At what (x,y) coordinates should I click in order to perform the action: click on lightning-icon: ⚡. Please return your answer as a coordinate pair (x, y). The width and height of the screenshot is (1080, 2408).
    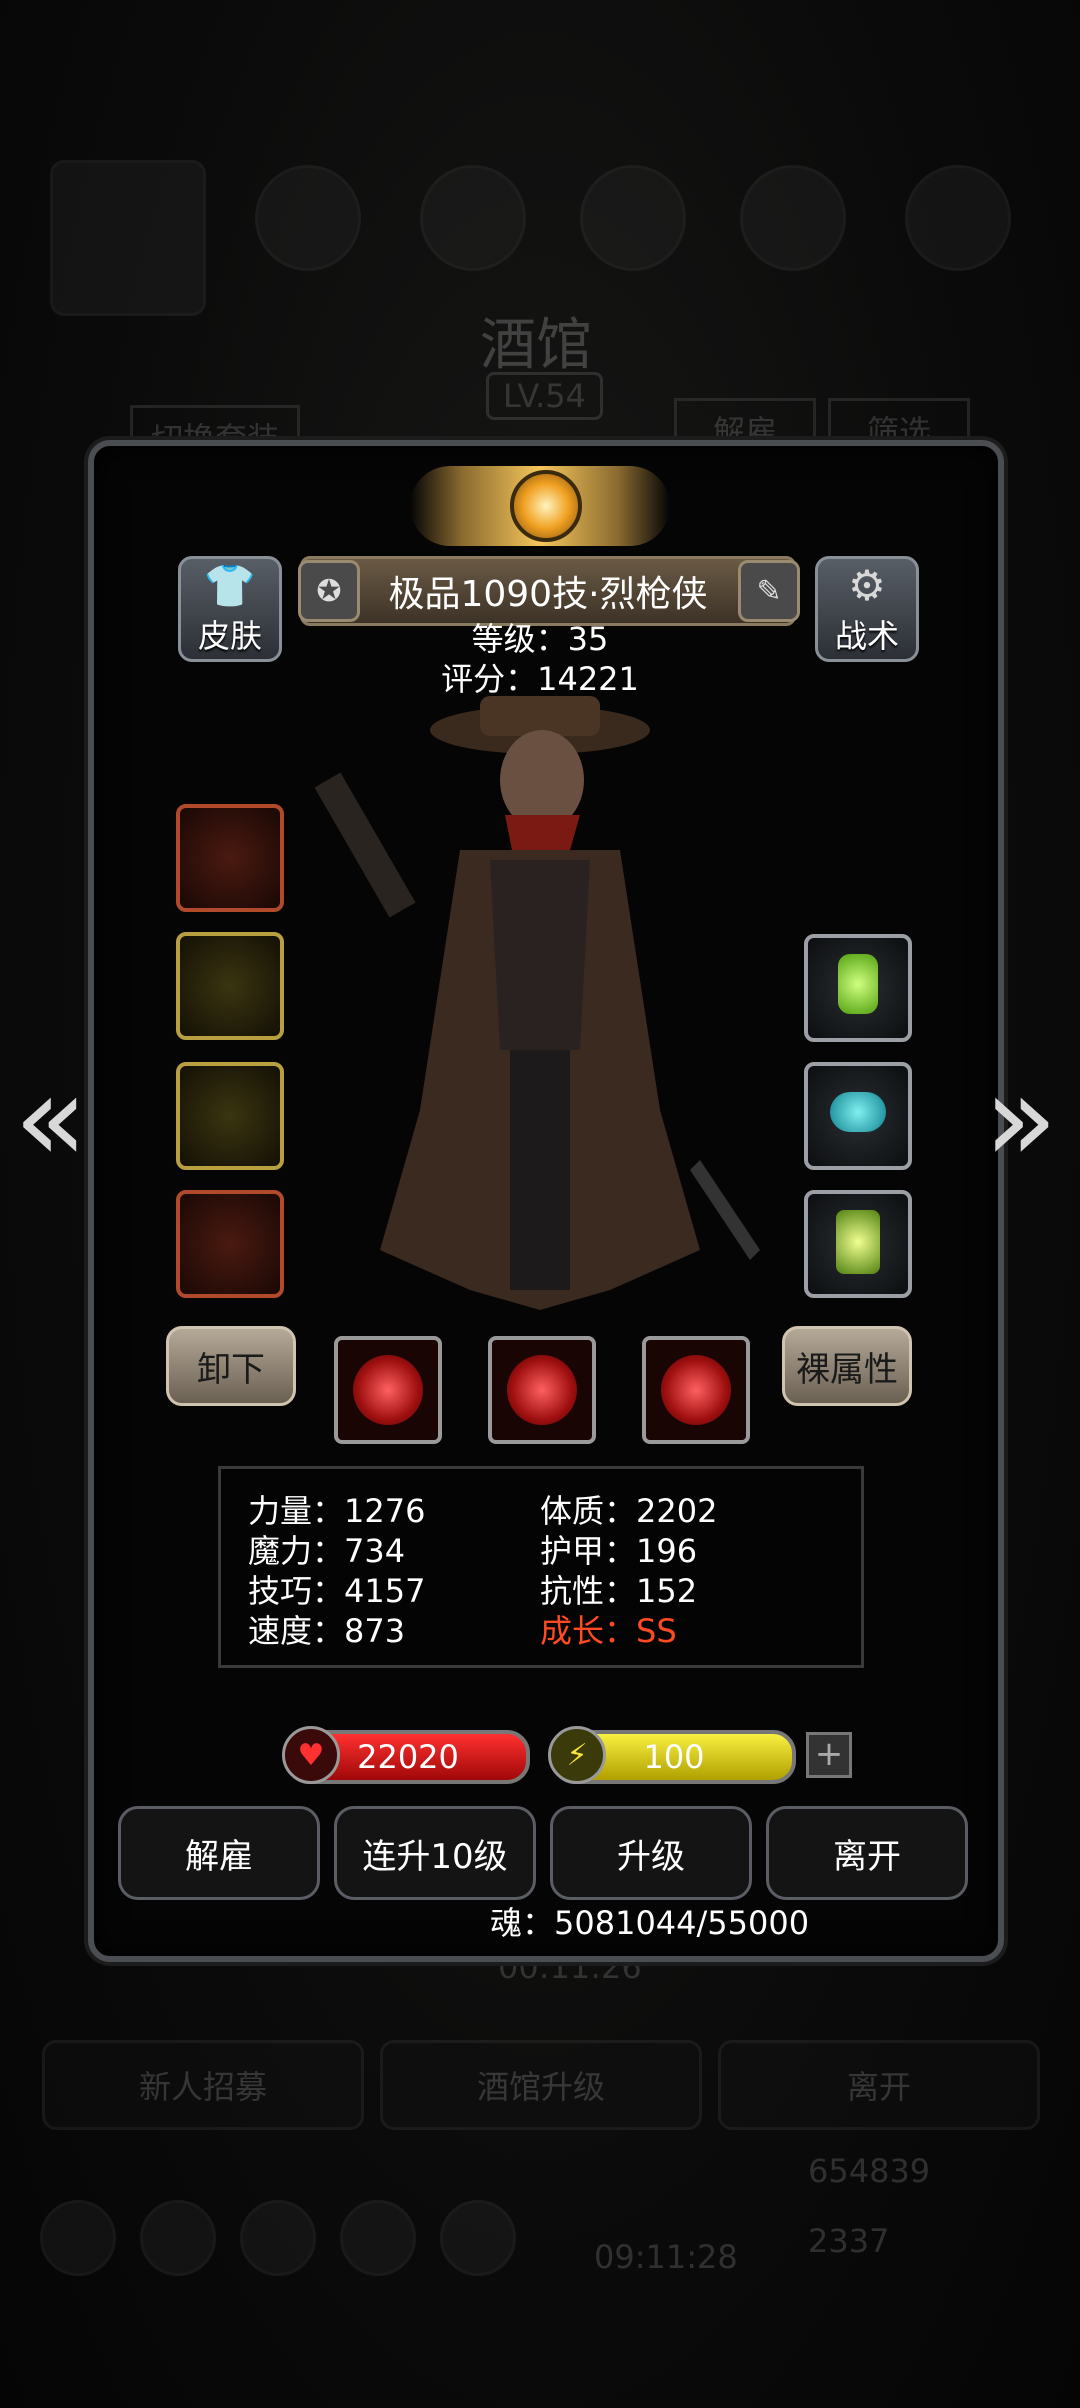
    Looking at the image, I should click on (577, 1755).